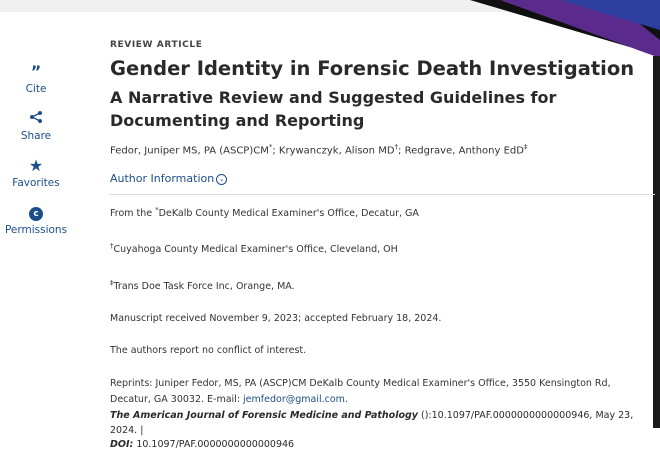 The height and width of the screenshot is (452, 660). I want to click on copyright-icon: c, so click(36, 213).